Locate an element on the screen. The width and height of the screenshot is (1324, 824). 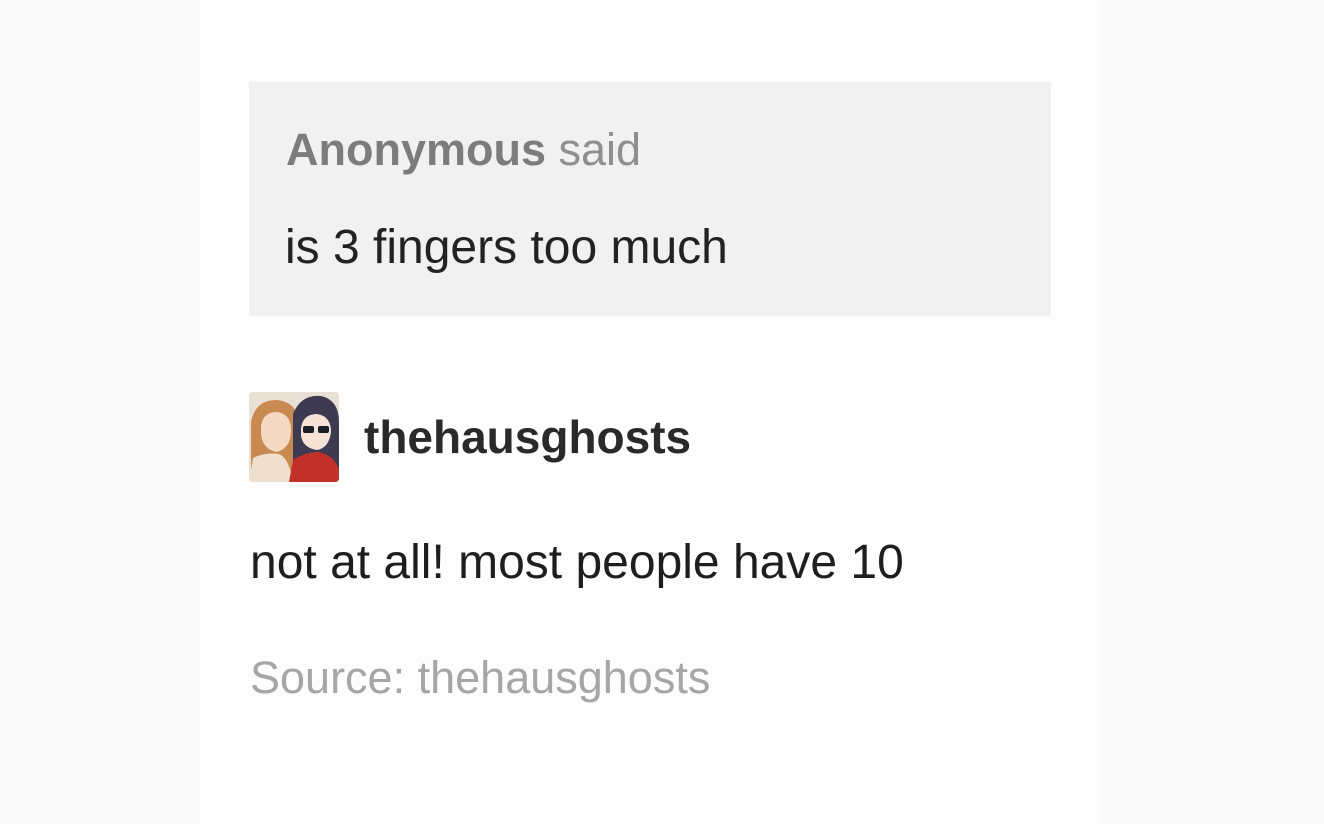
source-attribution: Source: thehausghosts is located at coordinates (480, 678).